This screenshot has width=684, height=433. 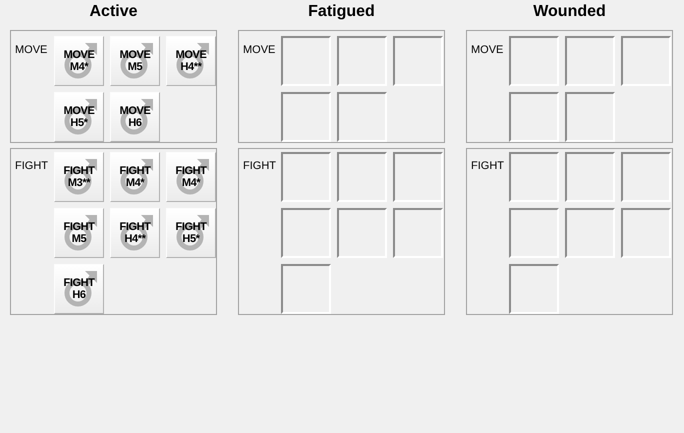 I want to click on action-card-button: MOVE H5*, so click(x=79, y=117).